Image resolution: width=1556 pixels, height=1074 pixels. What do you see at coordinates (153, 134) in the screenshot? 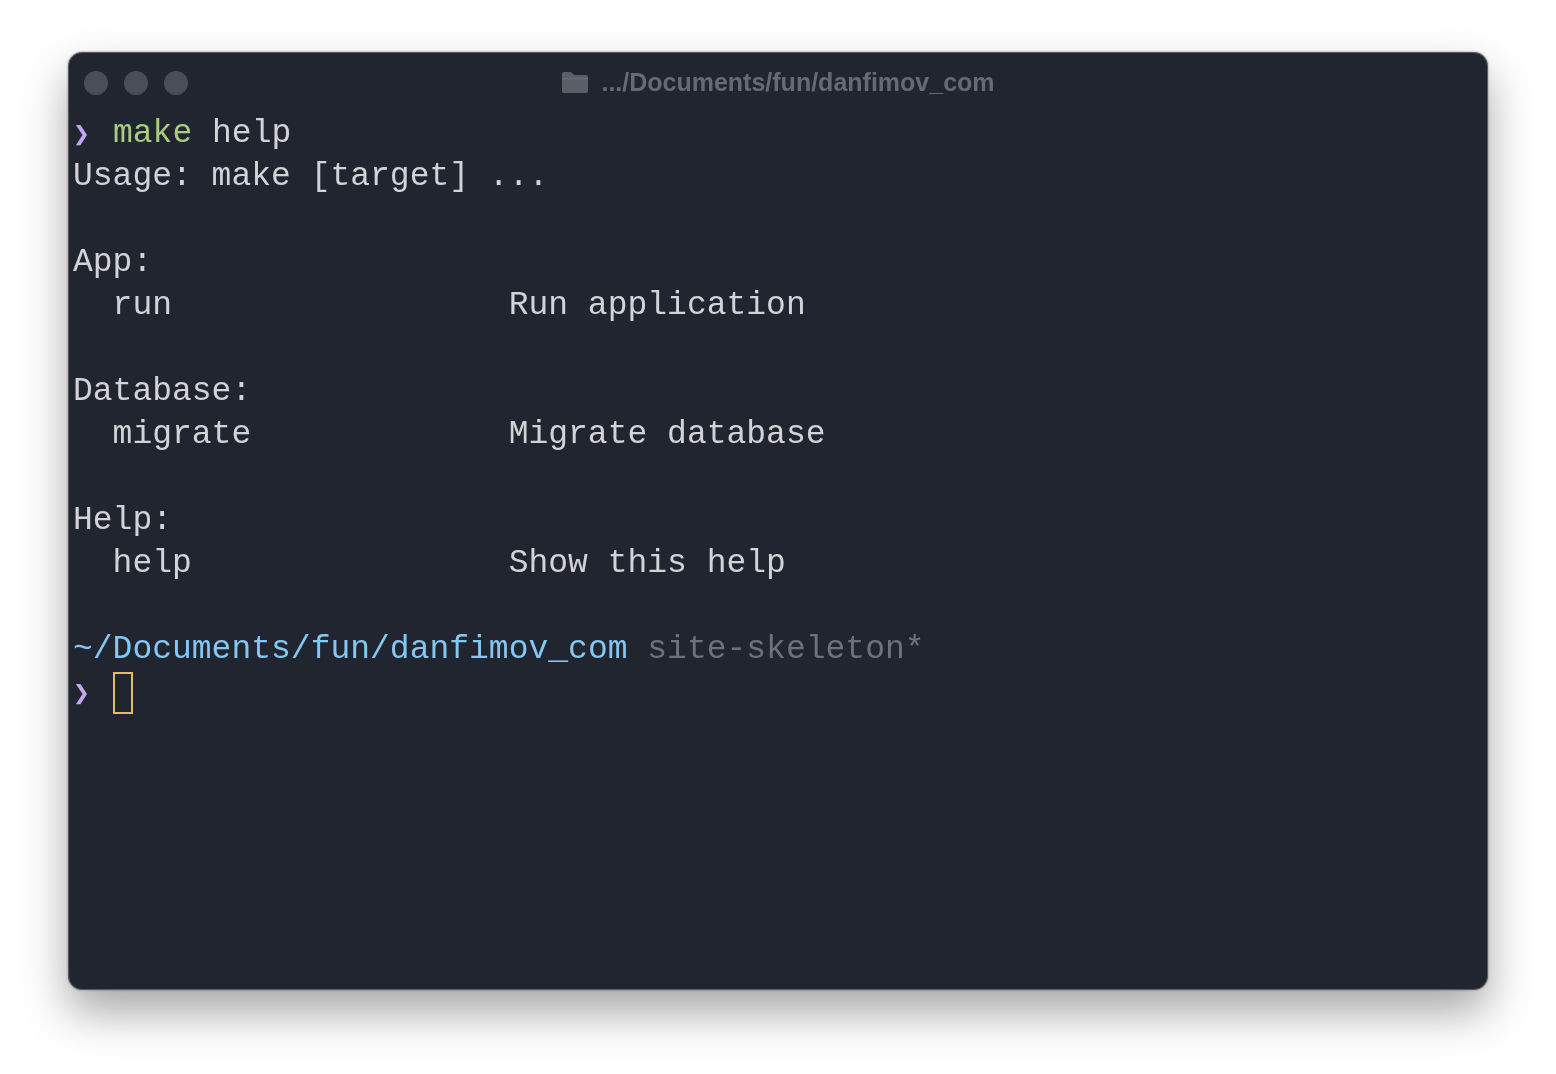
I see `command-name: make` at bounding box center [153, 134].